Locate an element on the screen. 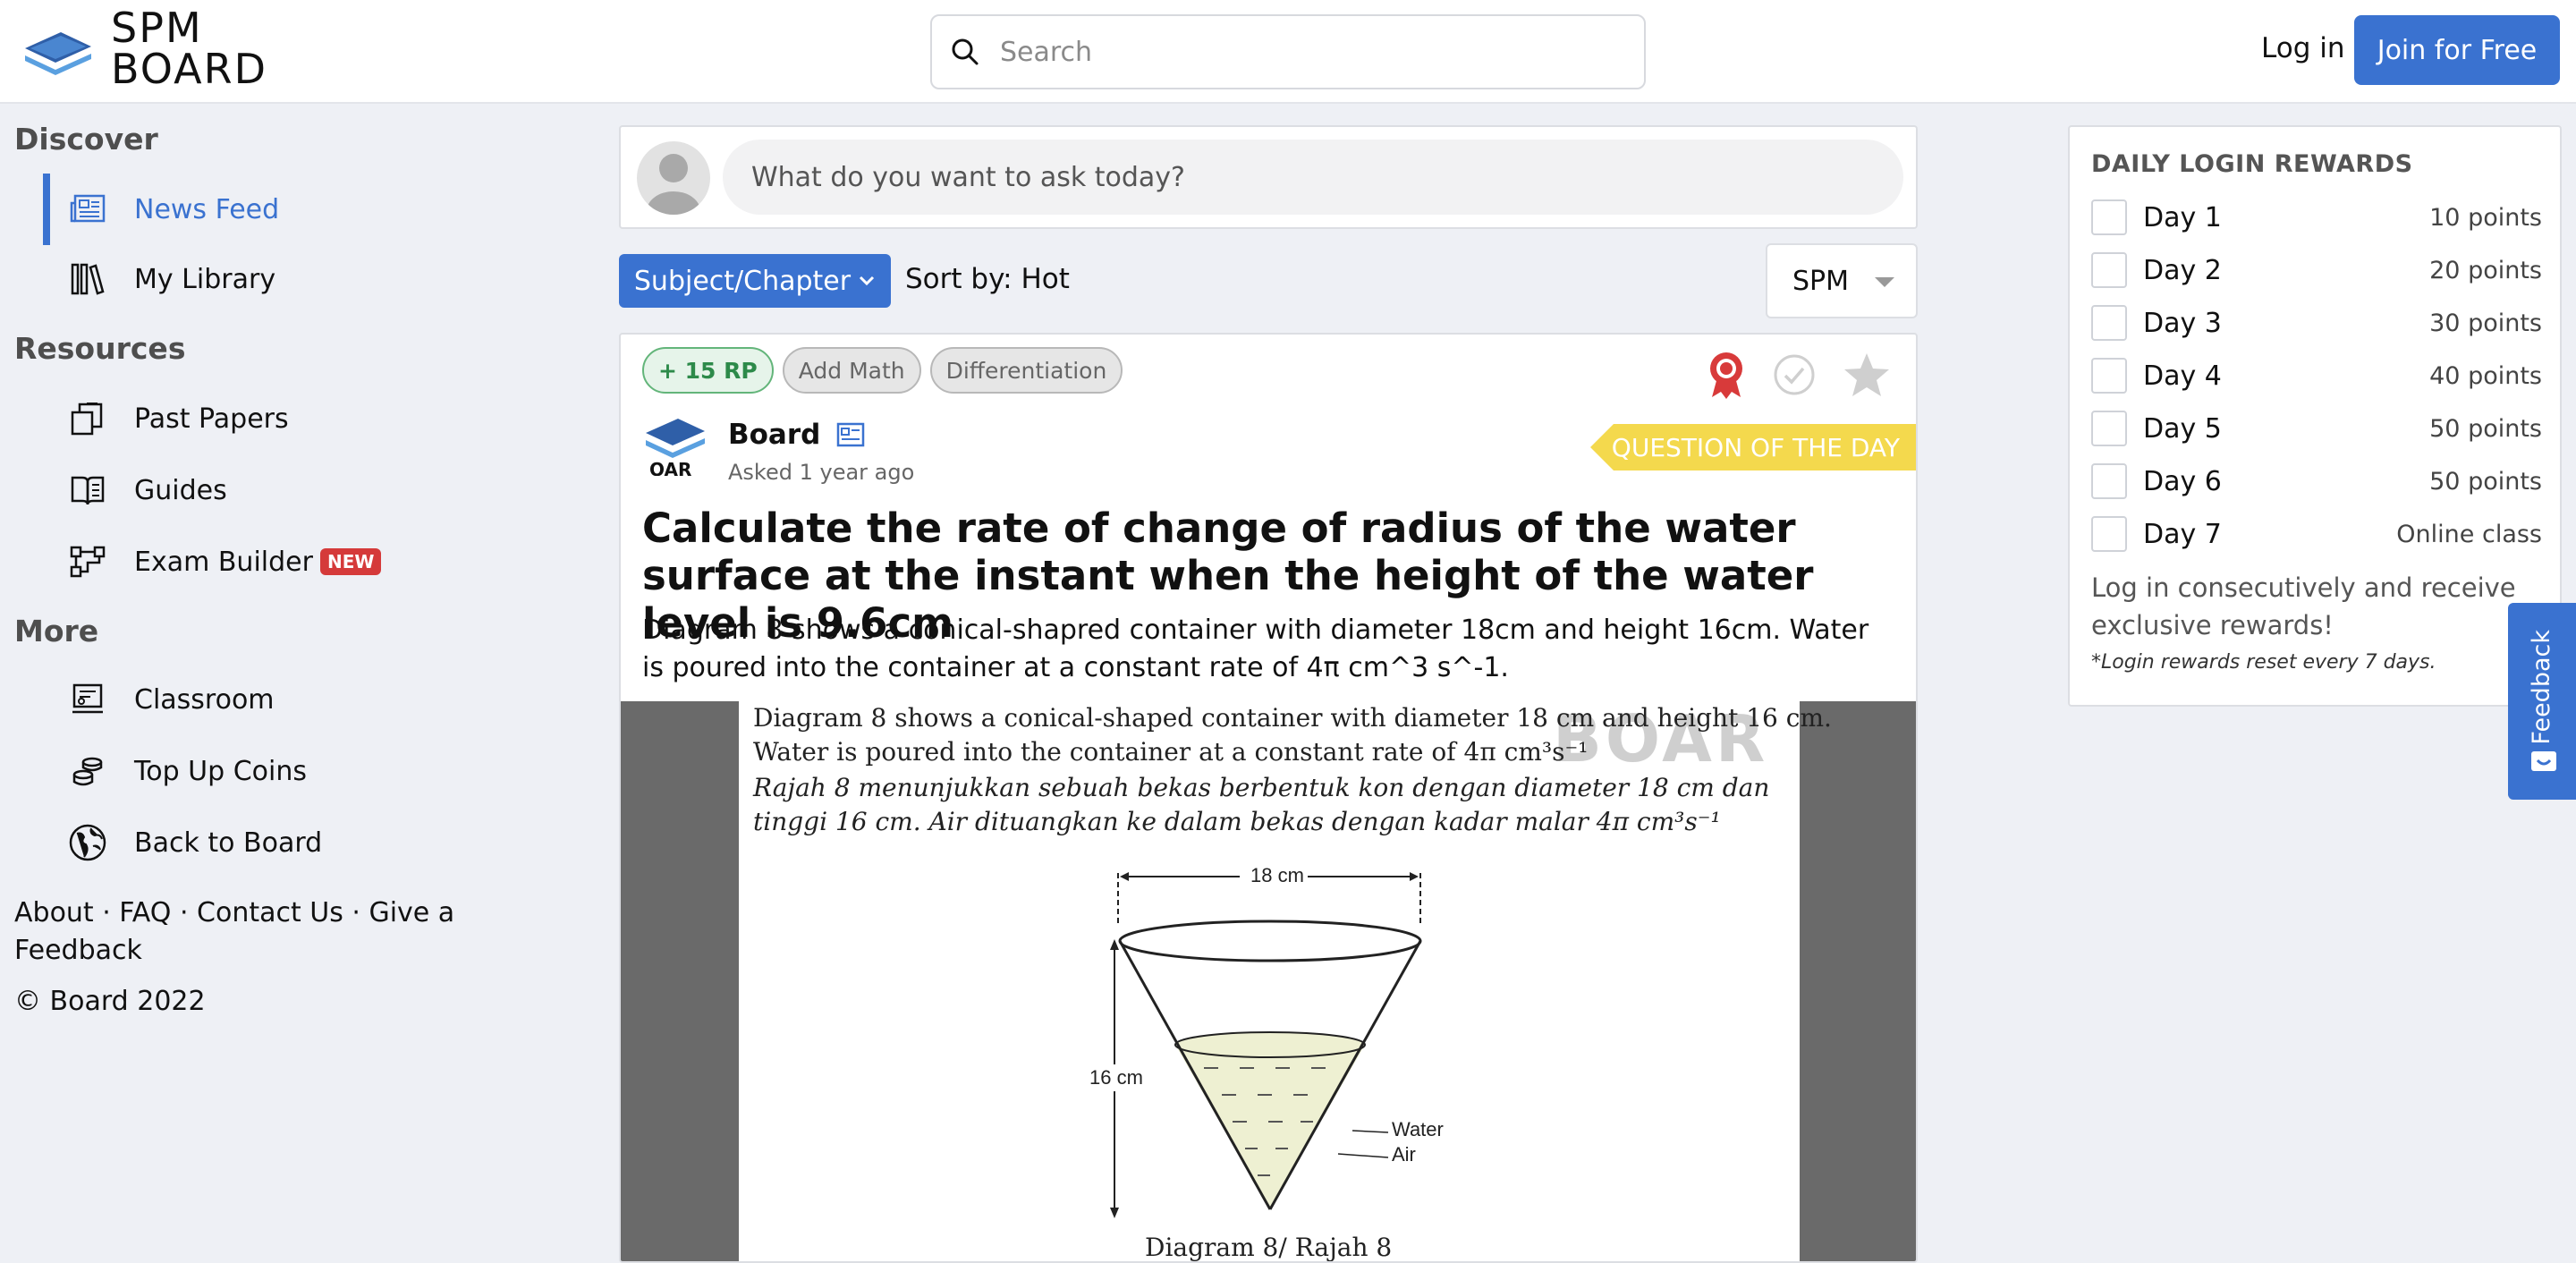 This screenshot has height=1263, width=2576. sidebar-item-label: Past Papers is located at coordinates (211, 419).